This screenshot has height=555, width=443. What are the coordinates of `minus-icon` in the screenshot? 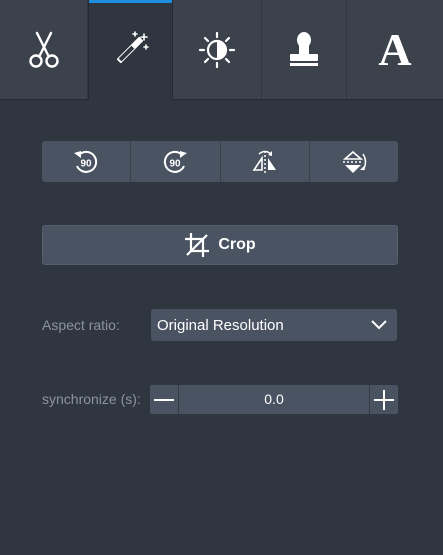 It's located at (164, 399).